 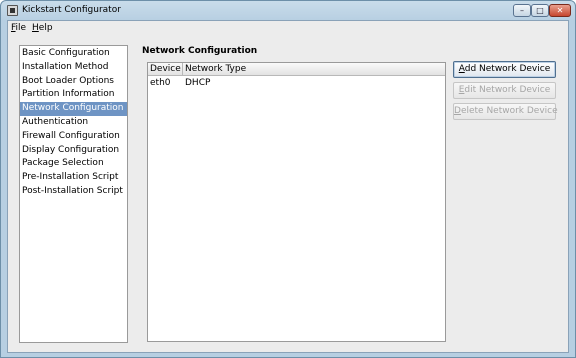 I want to click on add-network-device-button: Add Network Device, so click(x=504, y=69).